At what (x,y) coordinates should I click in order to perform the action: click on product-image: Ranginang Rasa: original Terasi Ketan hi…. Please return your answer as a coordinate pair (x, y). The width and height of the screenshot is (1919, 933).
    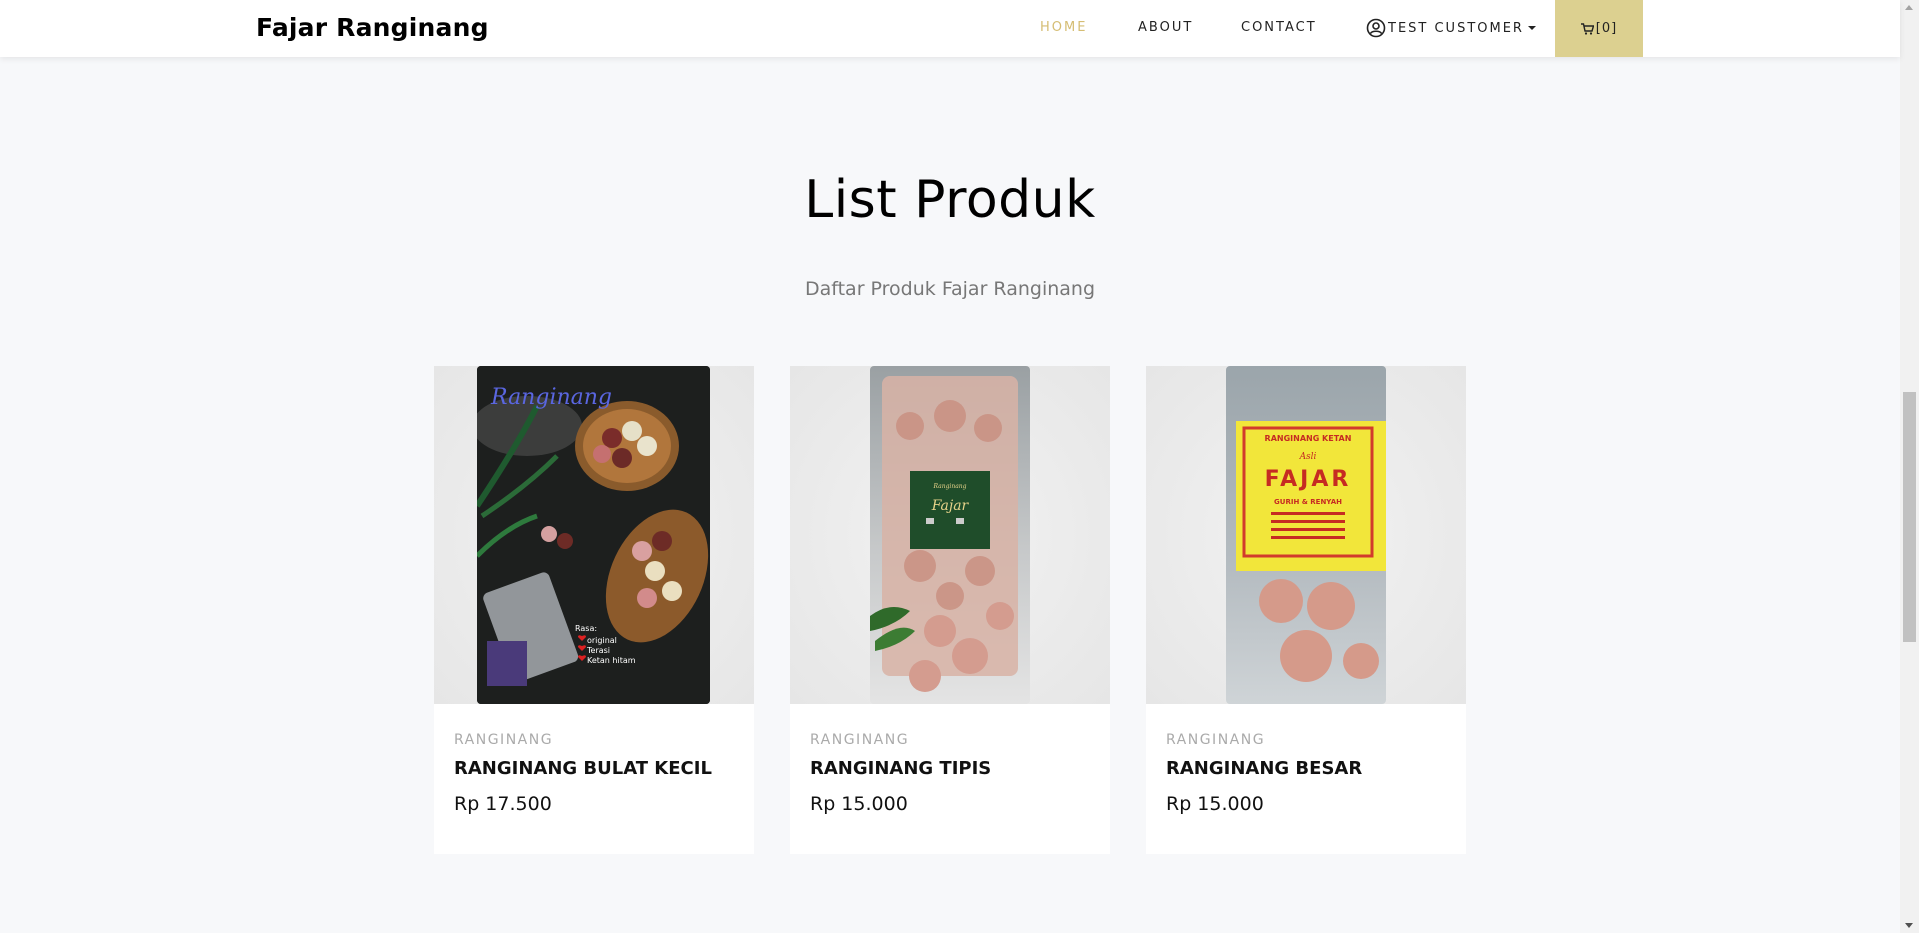
    Looking at the image, I should click on (593, 535).